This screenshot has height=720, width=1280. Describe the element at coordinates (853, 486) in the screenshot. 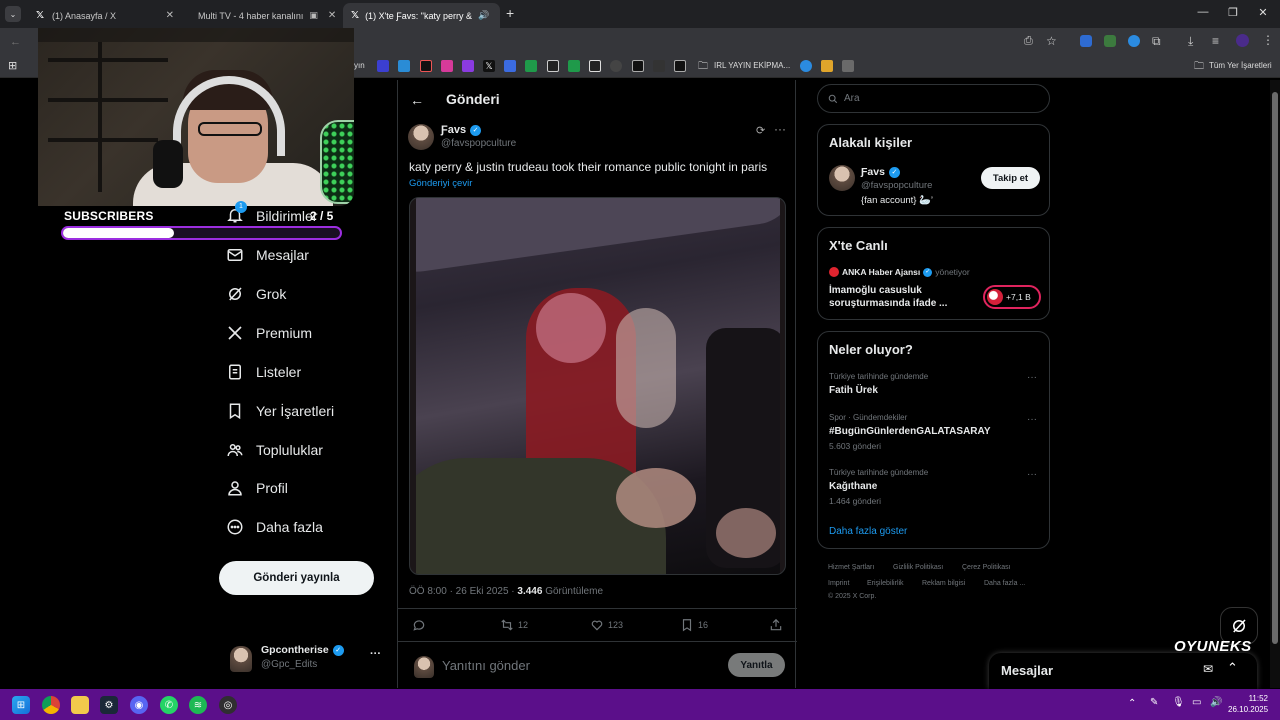

I see `trend-name: Kağıthane` at that location.